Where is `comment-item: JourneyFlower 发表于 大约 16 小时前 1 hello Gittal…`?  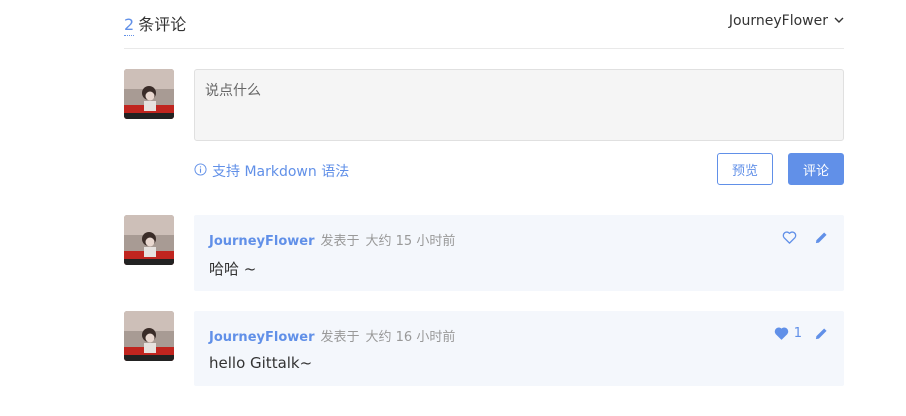 comment-item: JourneyFlower 发表于 大约 16 小时前 1 hello Gittal… is located at coordinates (519, 348).